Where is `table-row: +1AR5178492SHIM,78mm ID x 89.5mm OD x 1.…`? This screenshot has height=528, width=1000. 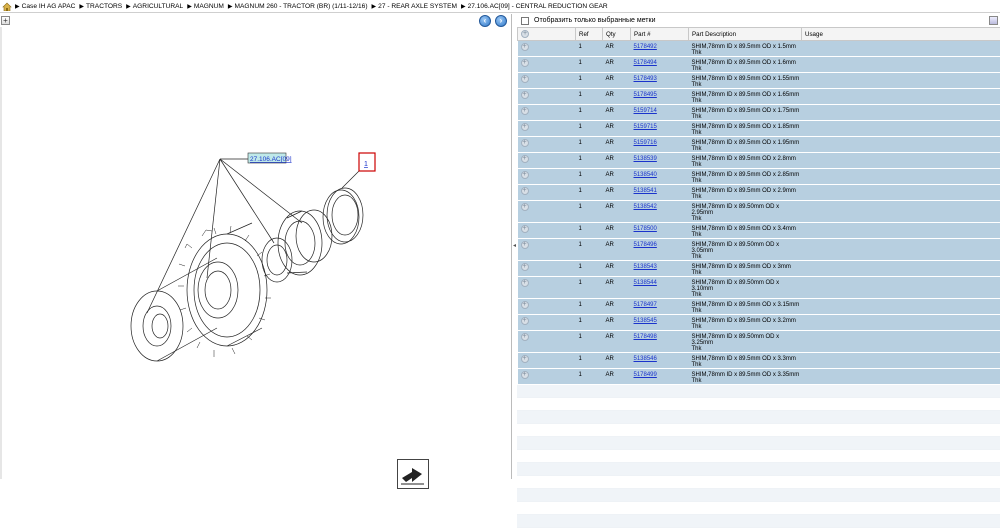
table-row: +1AR5178492SHIM,78mm ID x 89.5mm OD x 1.… is located at coordinates (759, 49).